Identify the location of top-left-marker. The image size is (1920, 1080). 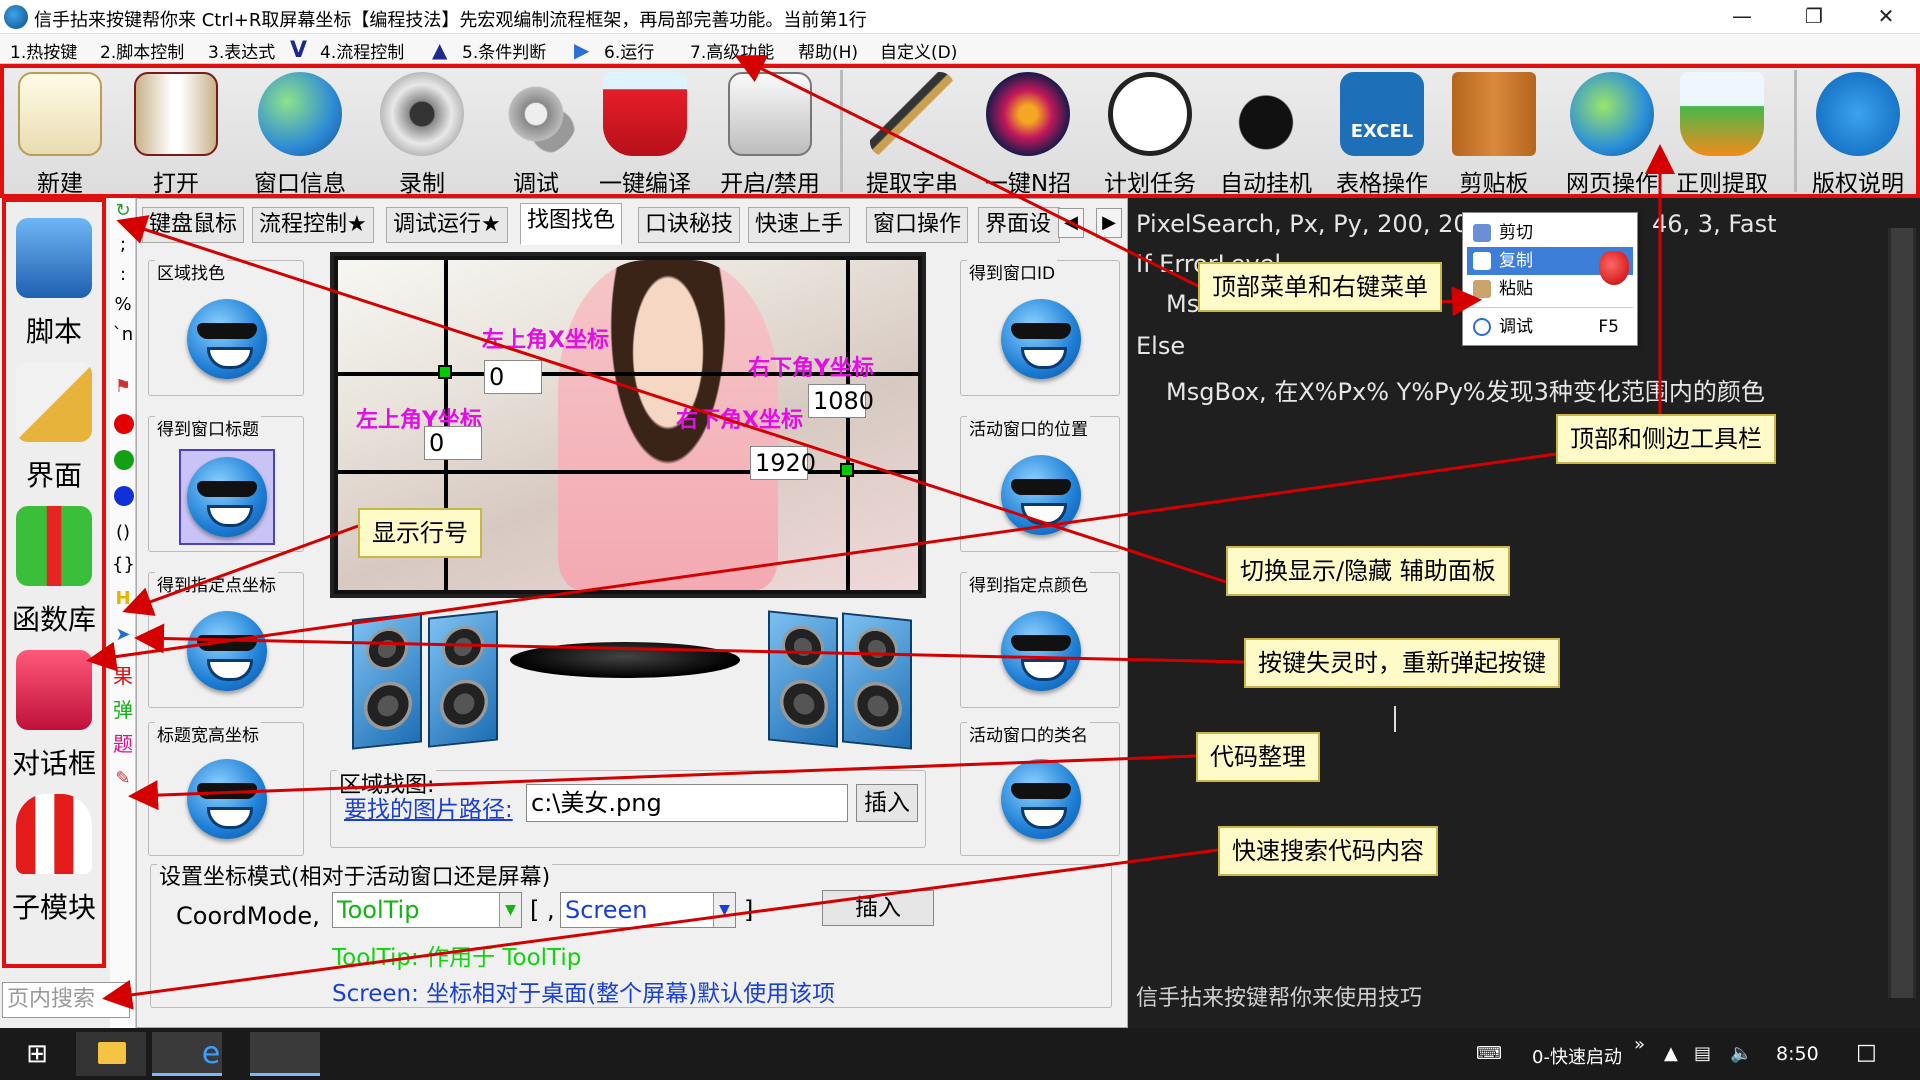
(445, 372).